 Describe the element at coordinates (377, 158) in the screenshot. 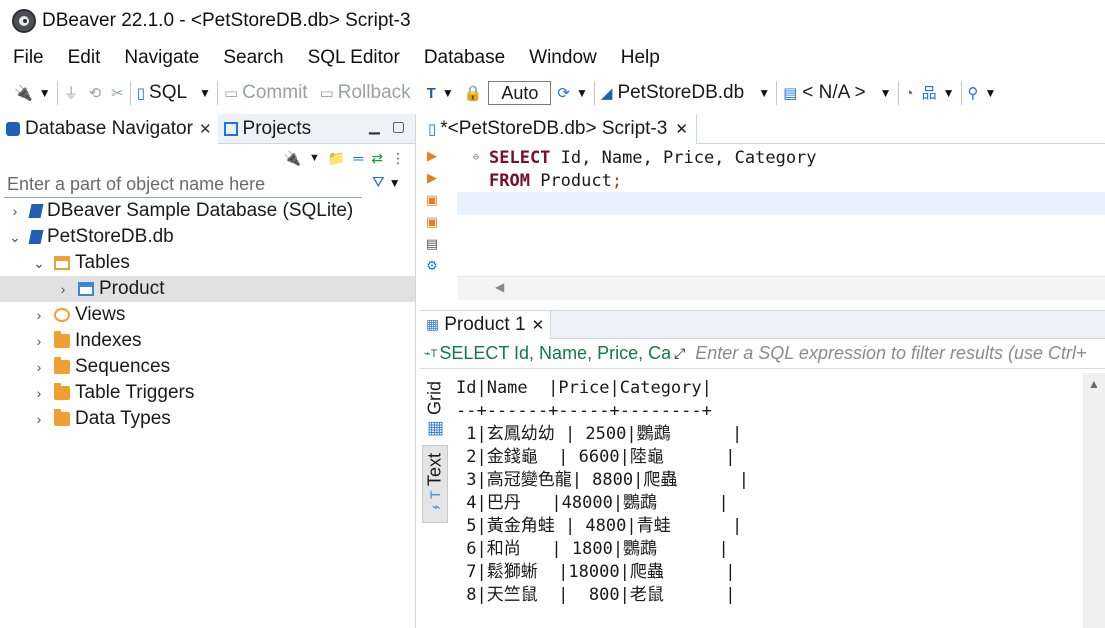

I see `link-editor-icon: ⇄` at that location.